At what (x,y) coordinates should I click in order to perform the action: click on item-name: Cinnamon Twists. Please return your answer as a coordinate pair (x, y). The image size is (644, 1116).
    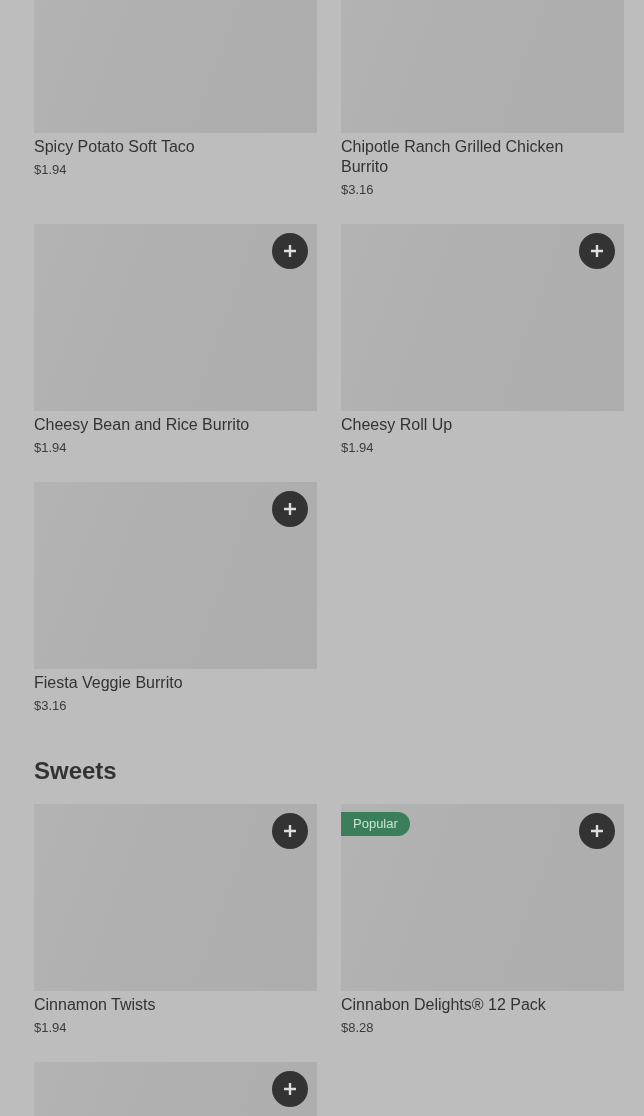
    Looking at the image, I should click on (95, 1005).